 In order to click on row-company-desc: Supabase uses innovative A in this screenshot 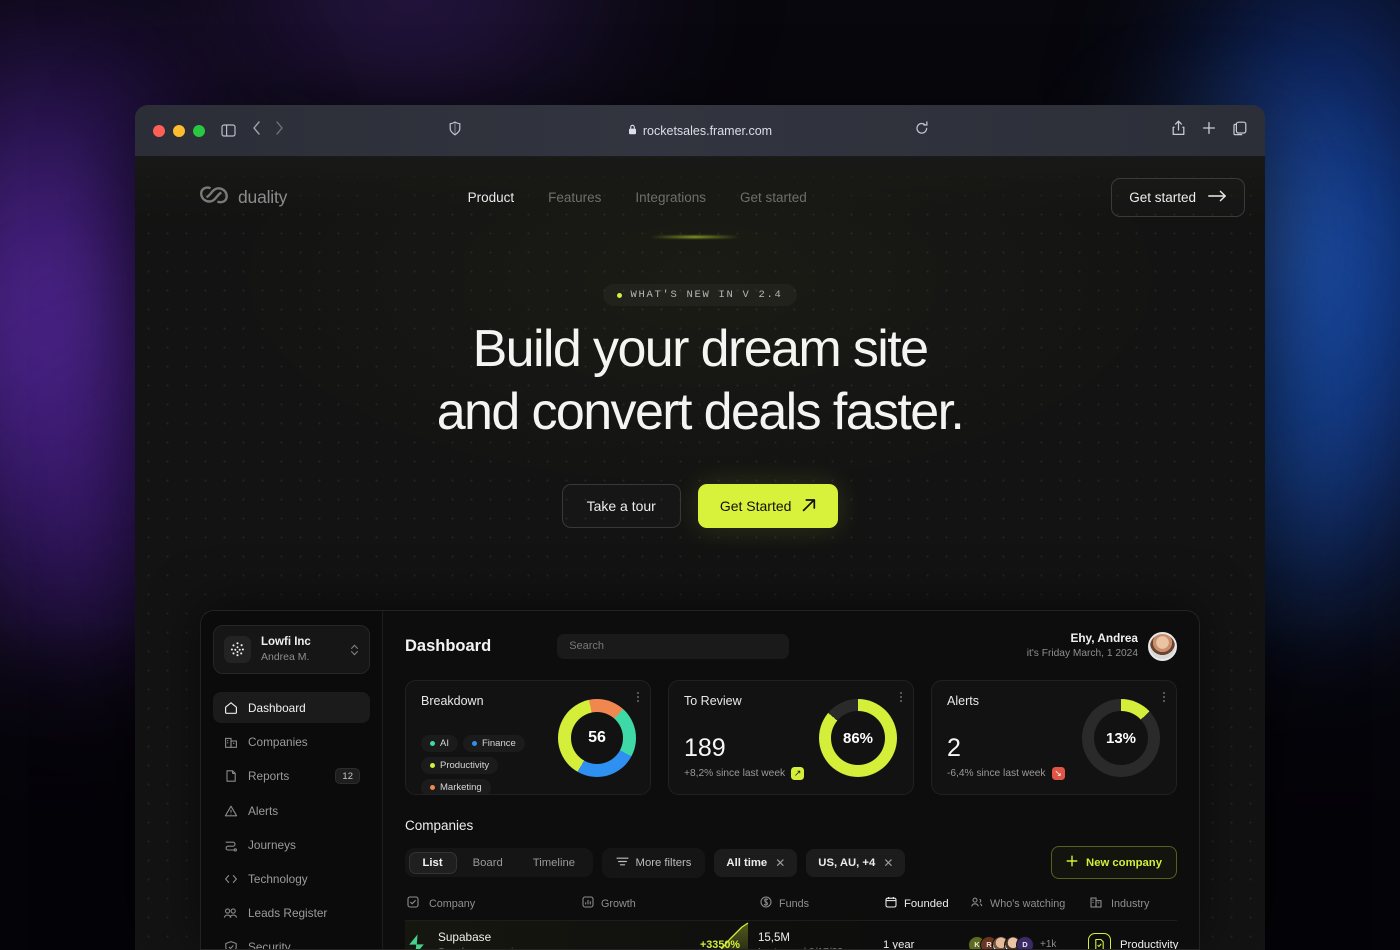, I will do `click(494, 947)`.